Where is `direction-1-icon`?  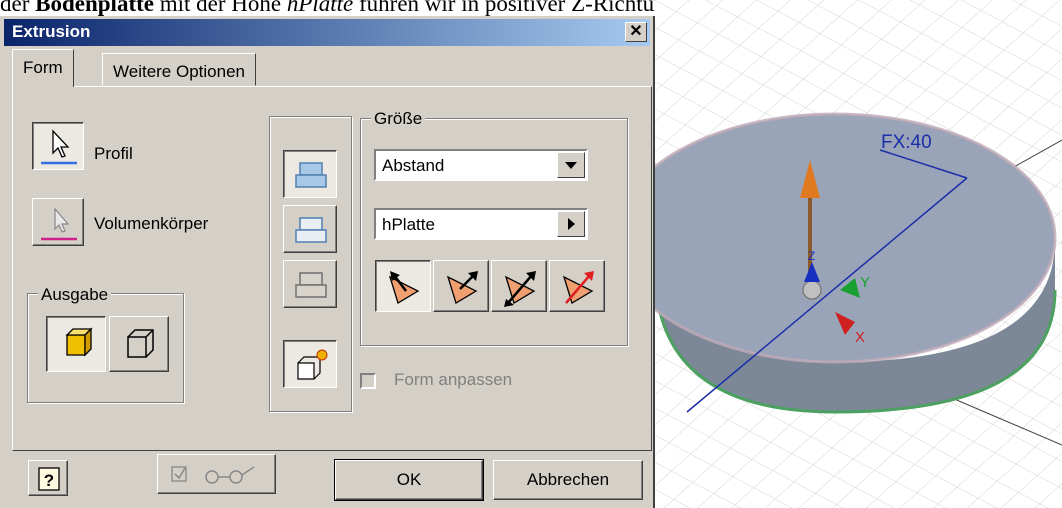
direction-1-icon is located at coordinates (404, 287).